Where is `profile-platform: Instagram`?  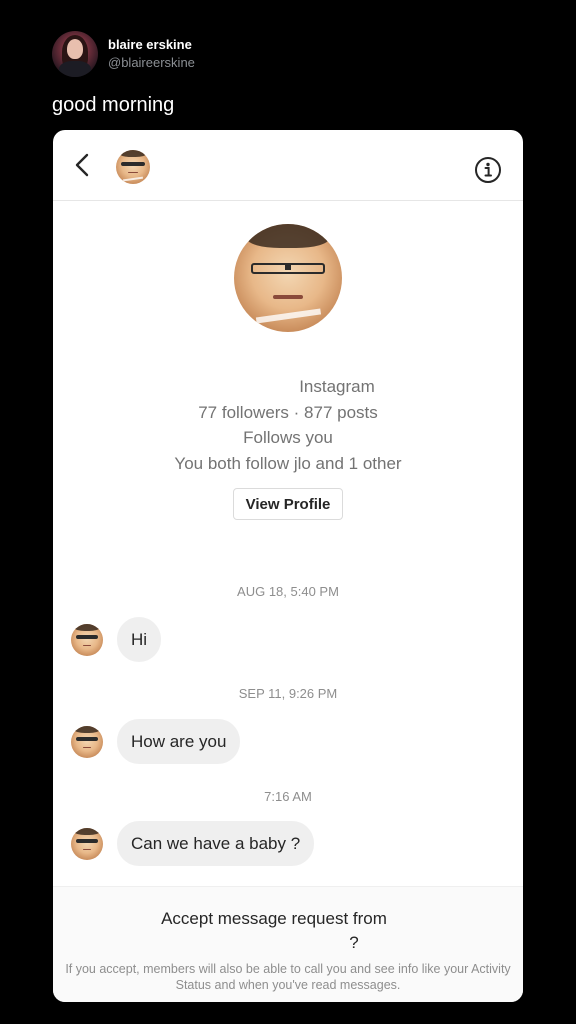
profile-platform: Instagram is located at coordinates (337, 386).